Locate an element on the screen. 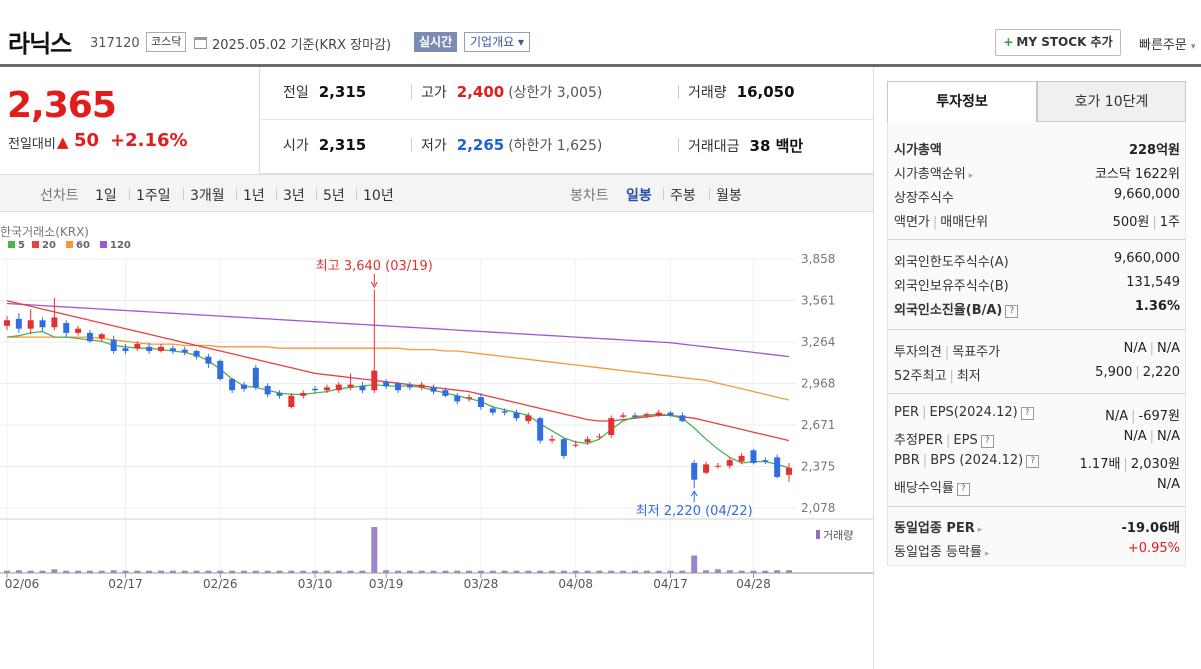 The width and height of the screenshot is (1201, 669). x-tick-label: 04/28 is located at coordinates (753, 584).